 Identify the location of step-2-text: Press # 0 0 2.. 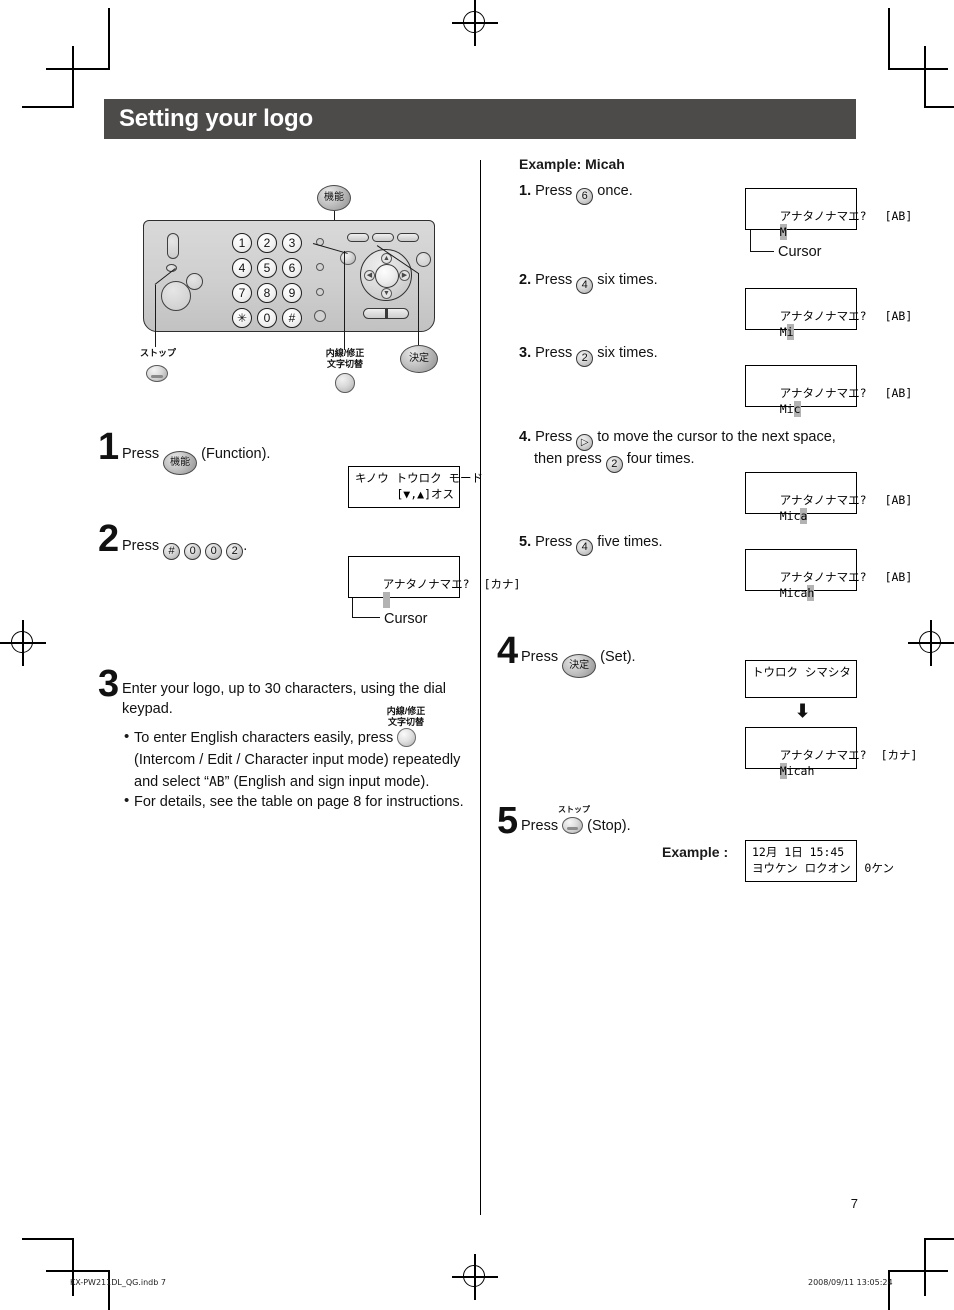
(184, 547).